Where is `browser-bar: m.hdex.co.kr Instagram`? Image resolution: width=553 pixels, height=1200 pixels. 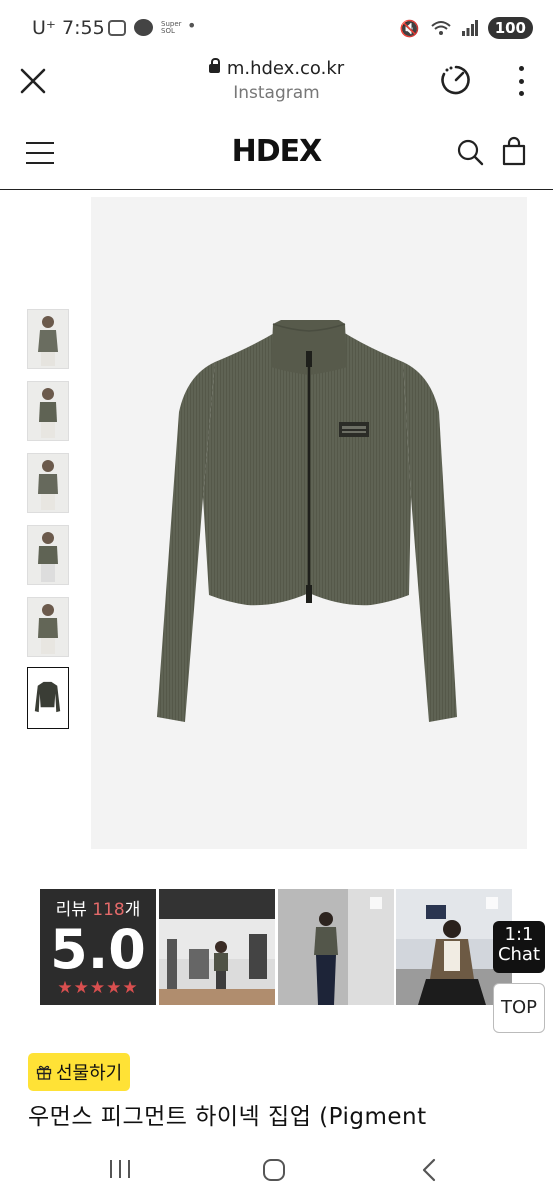 browser-bar: m.hdex.co.kr Instagram is located at coordinates (276, 85).